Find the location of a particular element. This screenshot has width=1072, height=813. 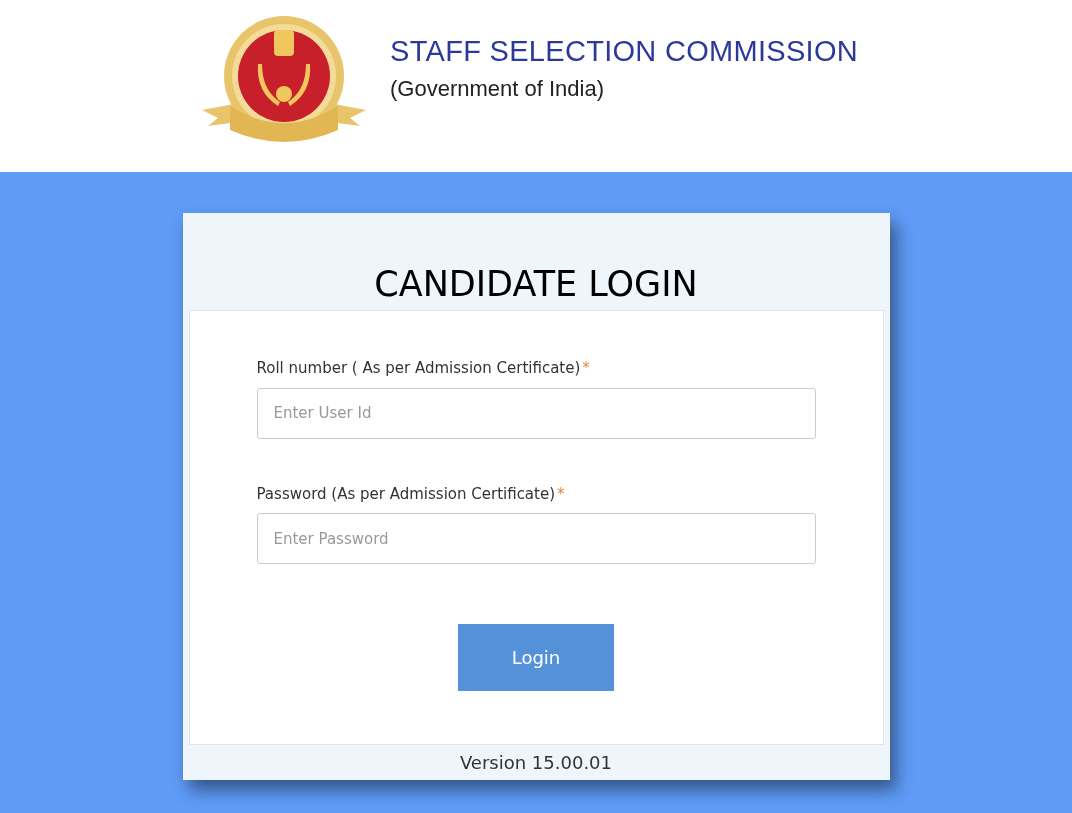

input-field: Enter User Id is located at coordinates (536, 413).